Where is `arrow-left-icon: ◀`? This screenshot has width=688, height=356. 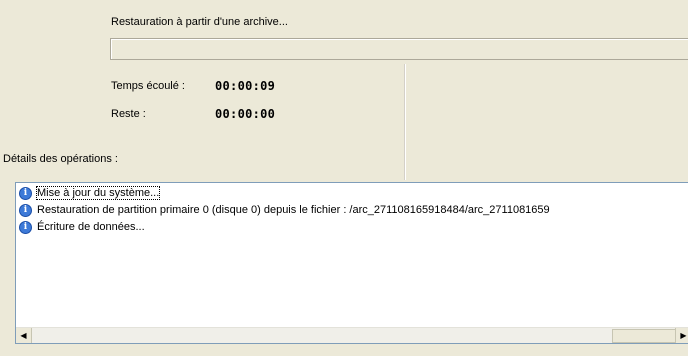 arrow-left-icon: ◀ is located at coordinates (23, 335).